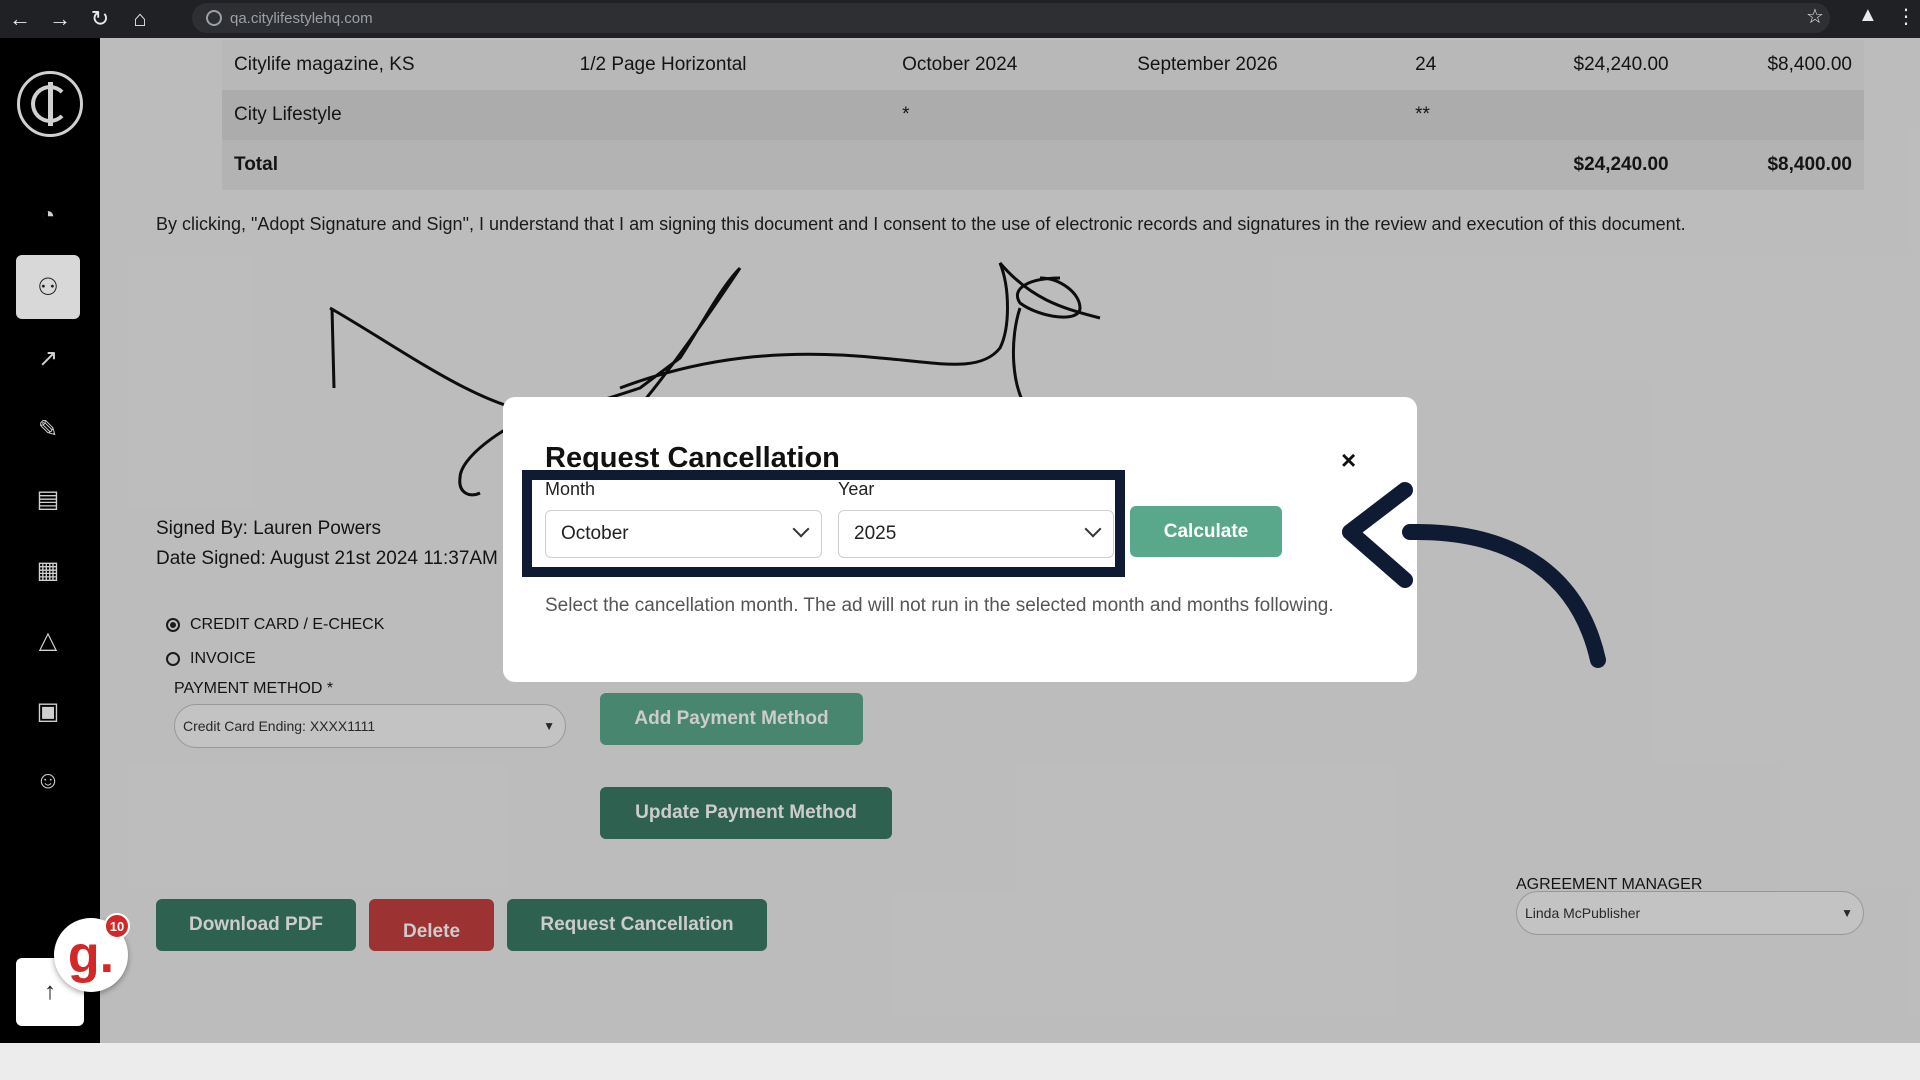 The height and width of the screenshot is (1080, 1920). Describe the element at coordinates (48, 429) in the screenshot. I see `edit-pencil-icon: ✎` at that location.